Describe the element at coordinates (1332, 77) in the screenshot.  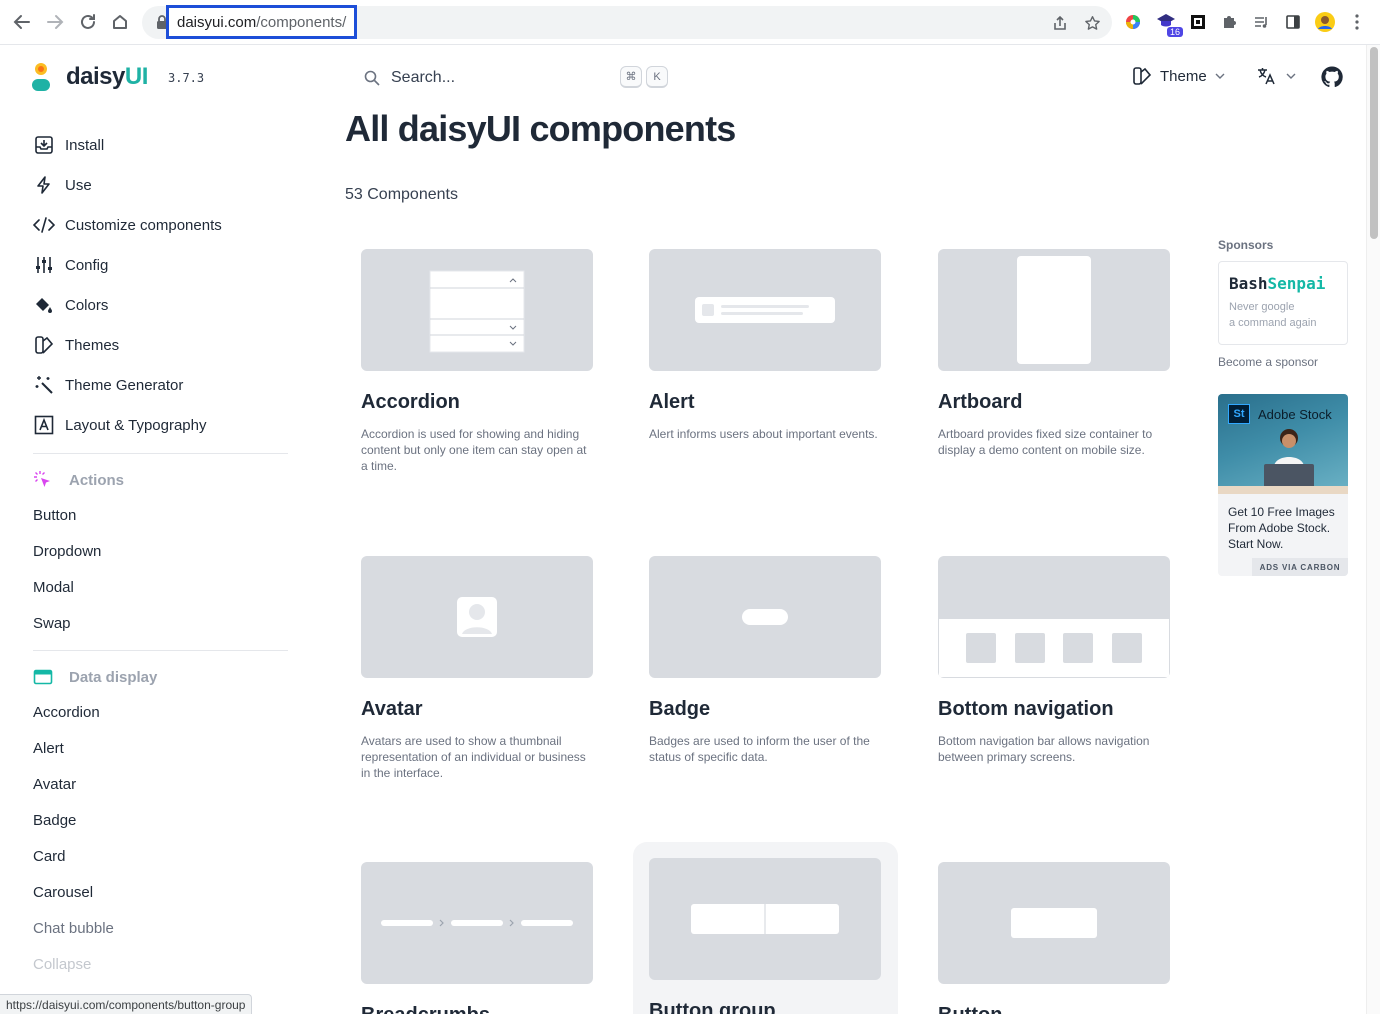
I see `github-icon` at that location.